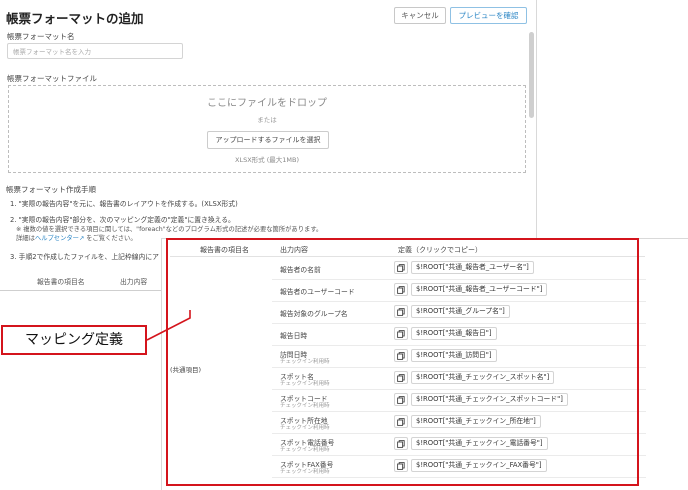 The width and height of the screenshot is (688, 490). I want to click on procedure-step-1: 1. "実際の報告内容"を元に、報告書のレイアウトを作成する。(XLSX形式), so click(124, 204).